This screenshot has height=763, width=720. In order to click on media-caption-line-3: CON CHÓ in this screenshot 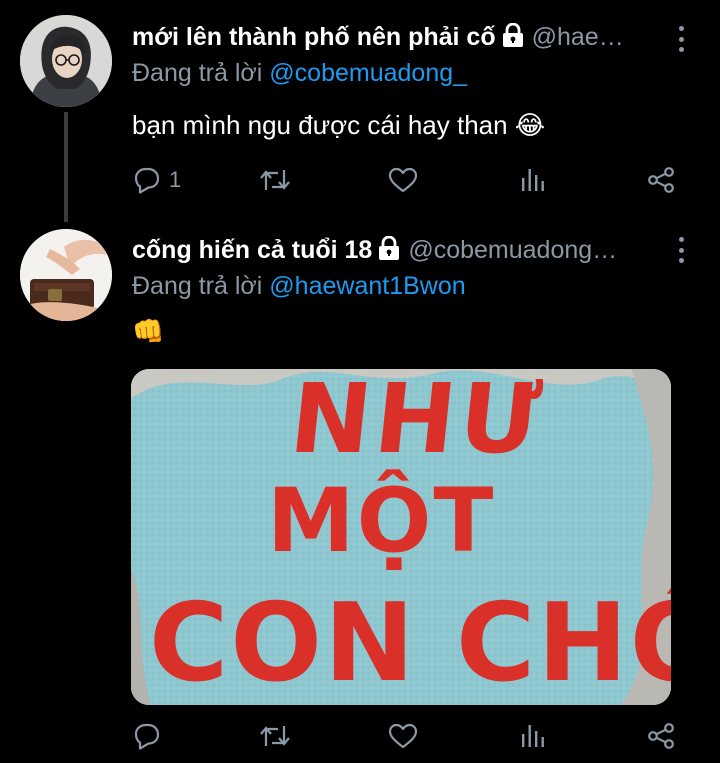, I will do `click(410, 643)`.